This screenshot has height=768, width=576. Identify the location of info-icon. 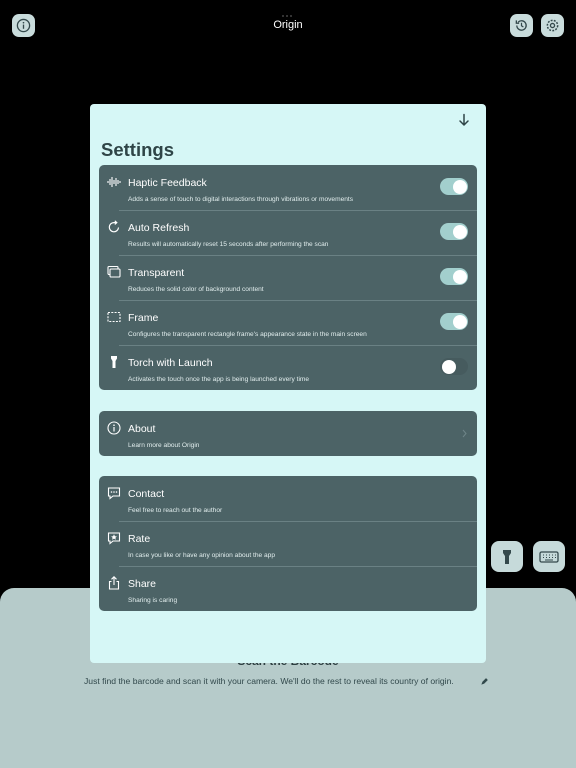
(114, 428).